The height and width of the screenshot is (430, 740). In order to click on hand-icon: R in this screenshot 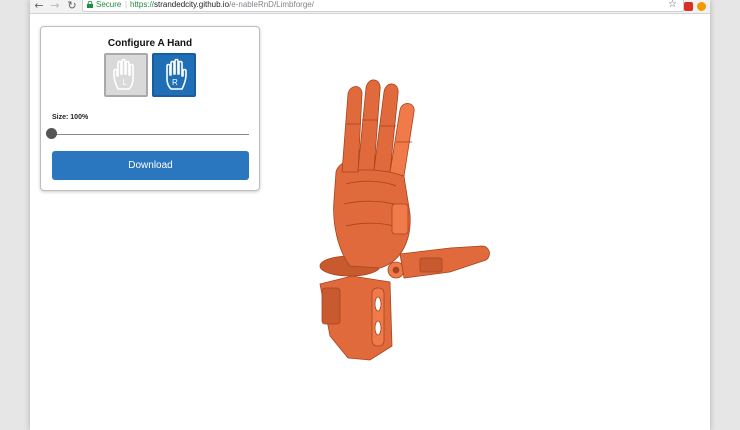, I will do `click(176, 74)`.